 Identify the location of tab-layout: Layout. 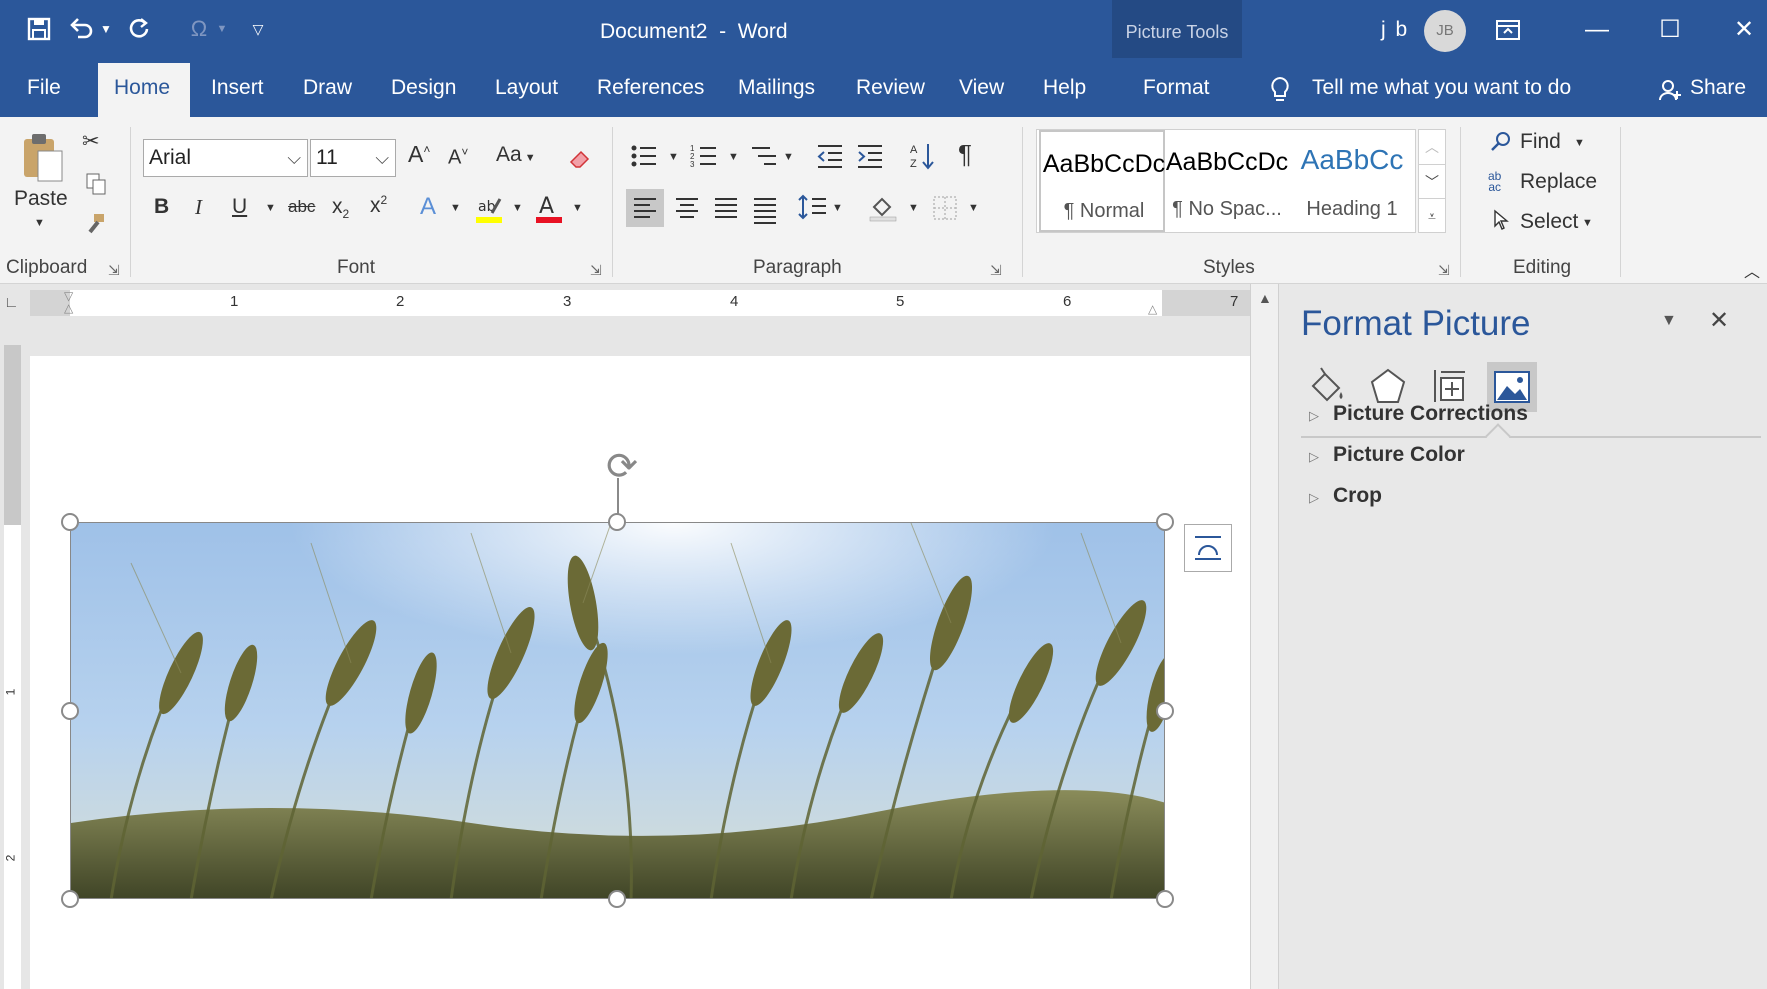
(526, 88).